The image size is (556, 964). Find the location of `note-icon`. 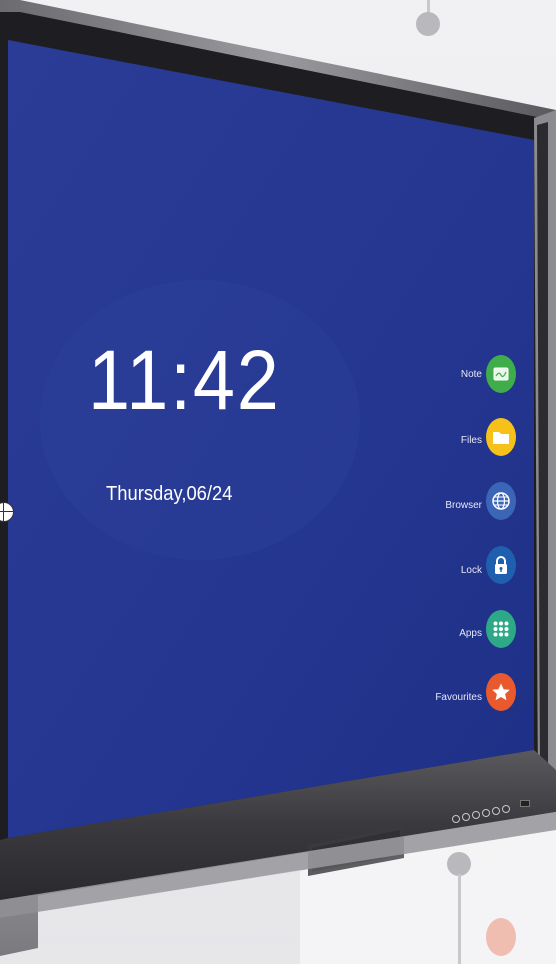

note-icon is located at coordinates (501, 374).